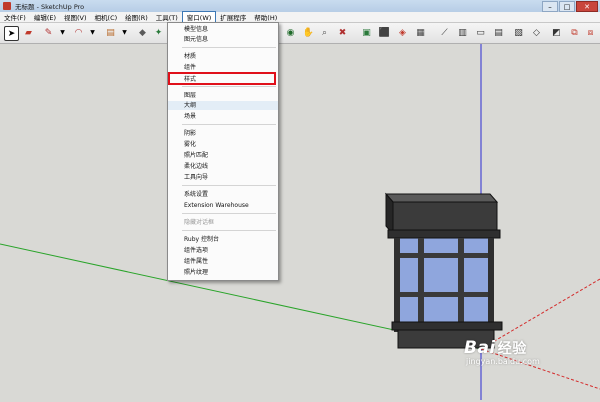 Image resolution: width=600 pixels, height=402 pixels. I want to click on orbit-tool-icon: ◉, so click(290, 32).